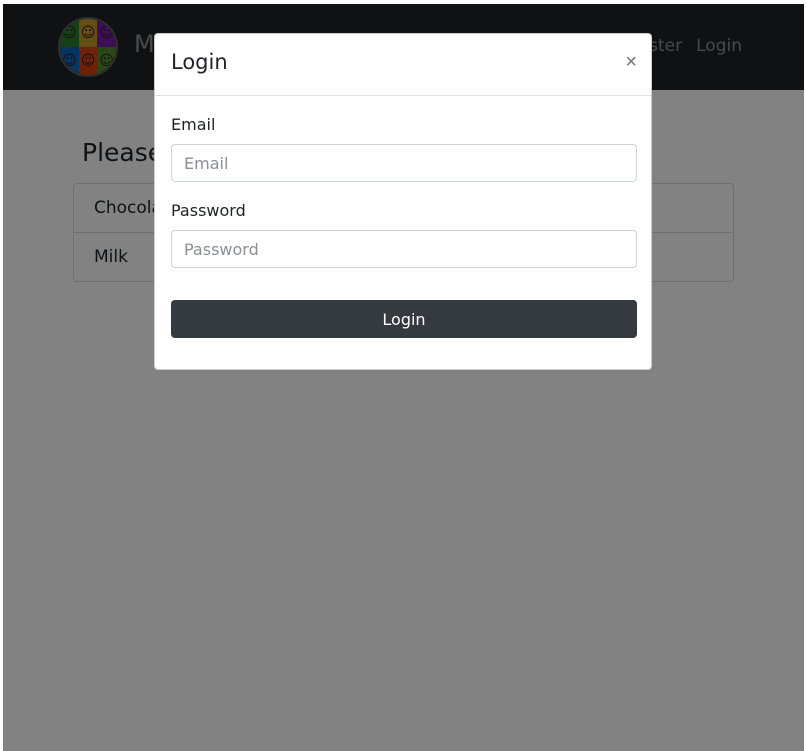 This screenshot has height=751, width=806. Describe the element at coordinates (403, 65) in the screenshot. I see `modal-header: Login ×` at that location.